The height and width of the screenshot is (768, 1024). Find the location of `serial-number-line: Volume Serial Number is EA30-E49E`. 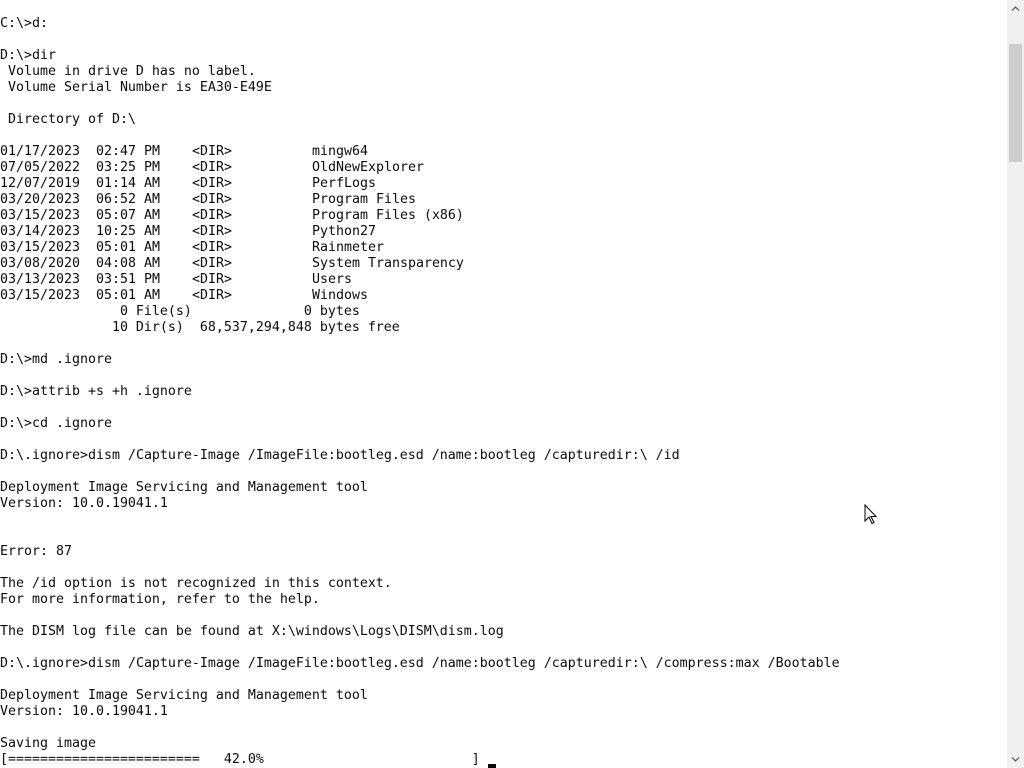

serial-number-line: Volume Serial Number is EA30-E49E is located at coordinates (136, 87).